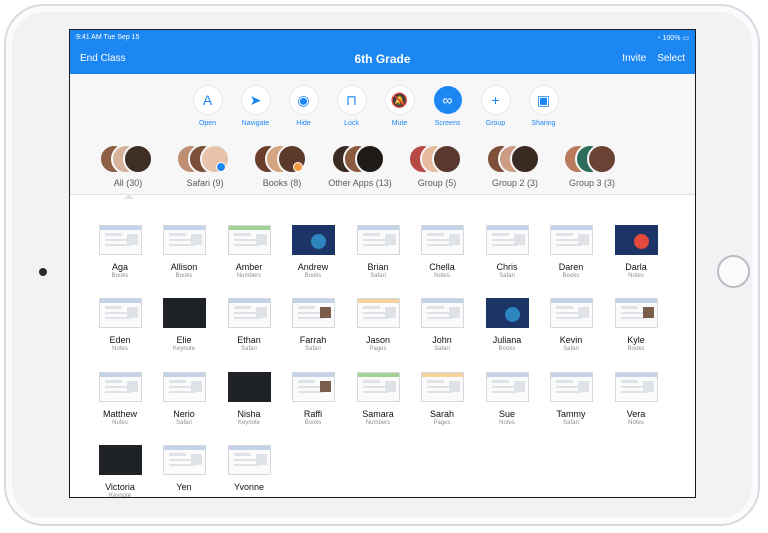  What do you see at coordinates (506, 414) in the screenshot?
I see `student-name: Sue` at bounding box center [506, 414].